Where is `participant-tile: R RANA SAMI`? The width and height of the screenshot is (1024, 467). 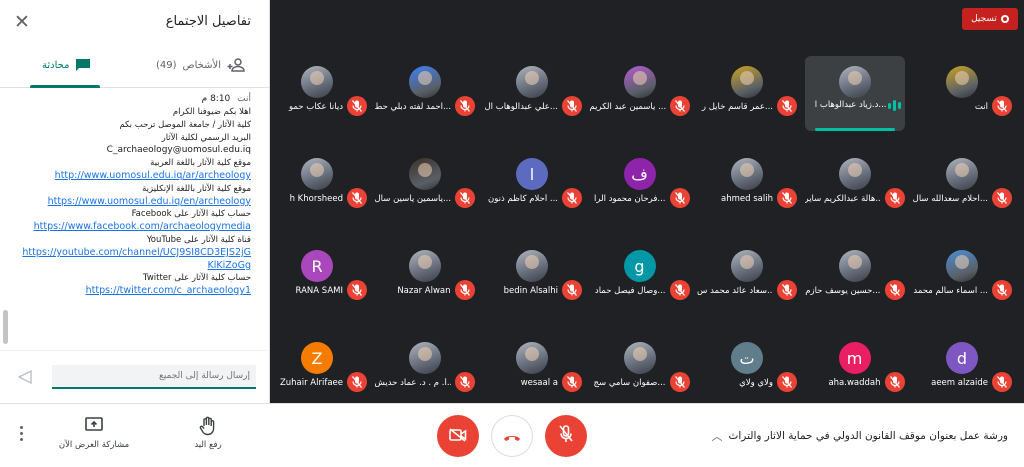 participant-tile: R RANA SAMI is located at coordinates (317, 277).